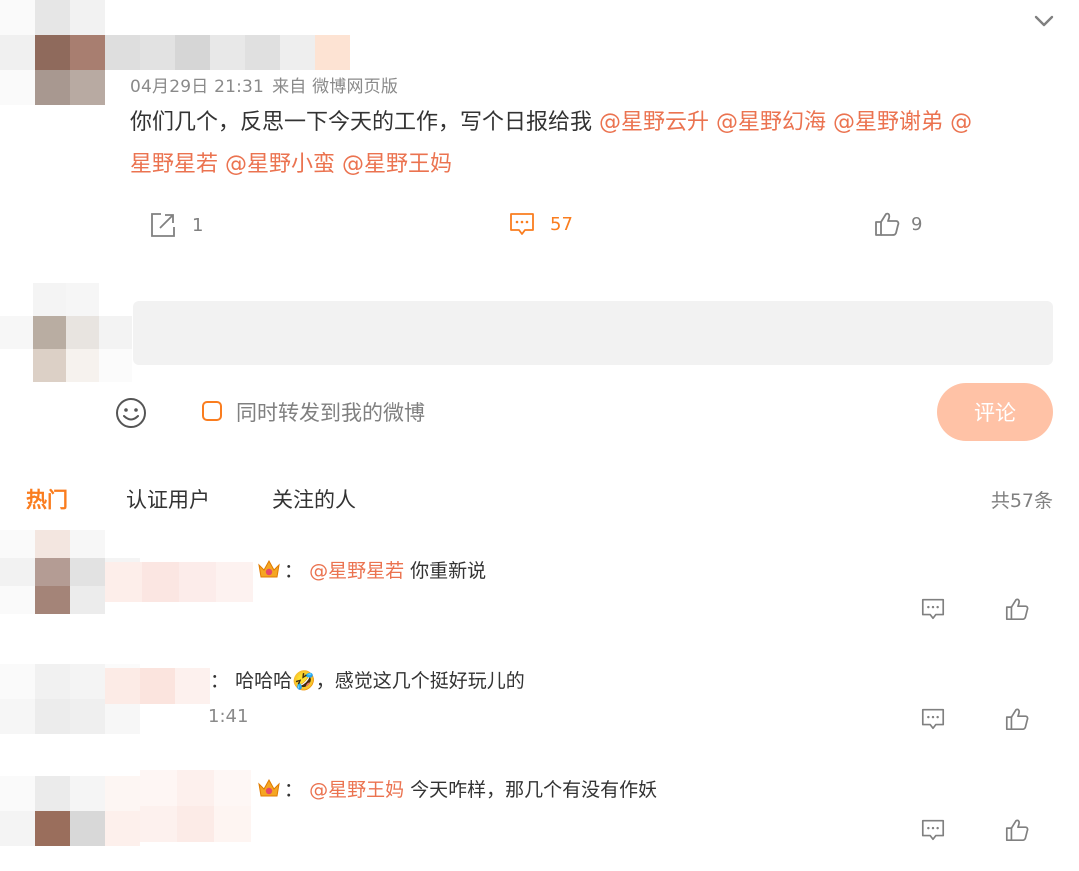  Describe the element at coordinates (245, 52) in the screenshot. I see `post-author-name` at that location.